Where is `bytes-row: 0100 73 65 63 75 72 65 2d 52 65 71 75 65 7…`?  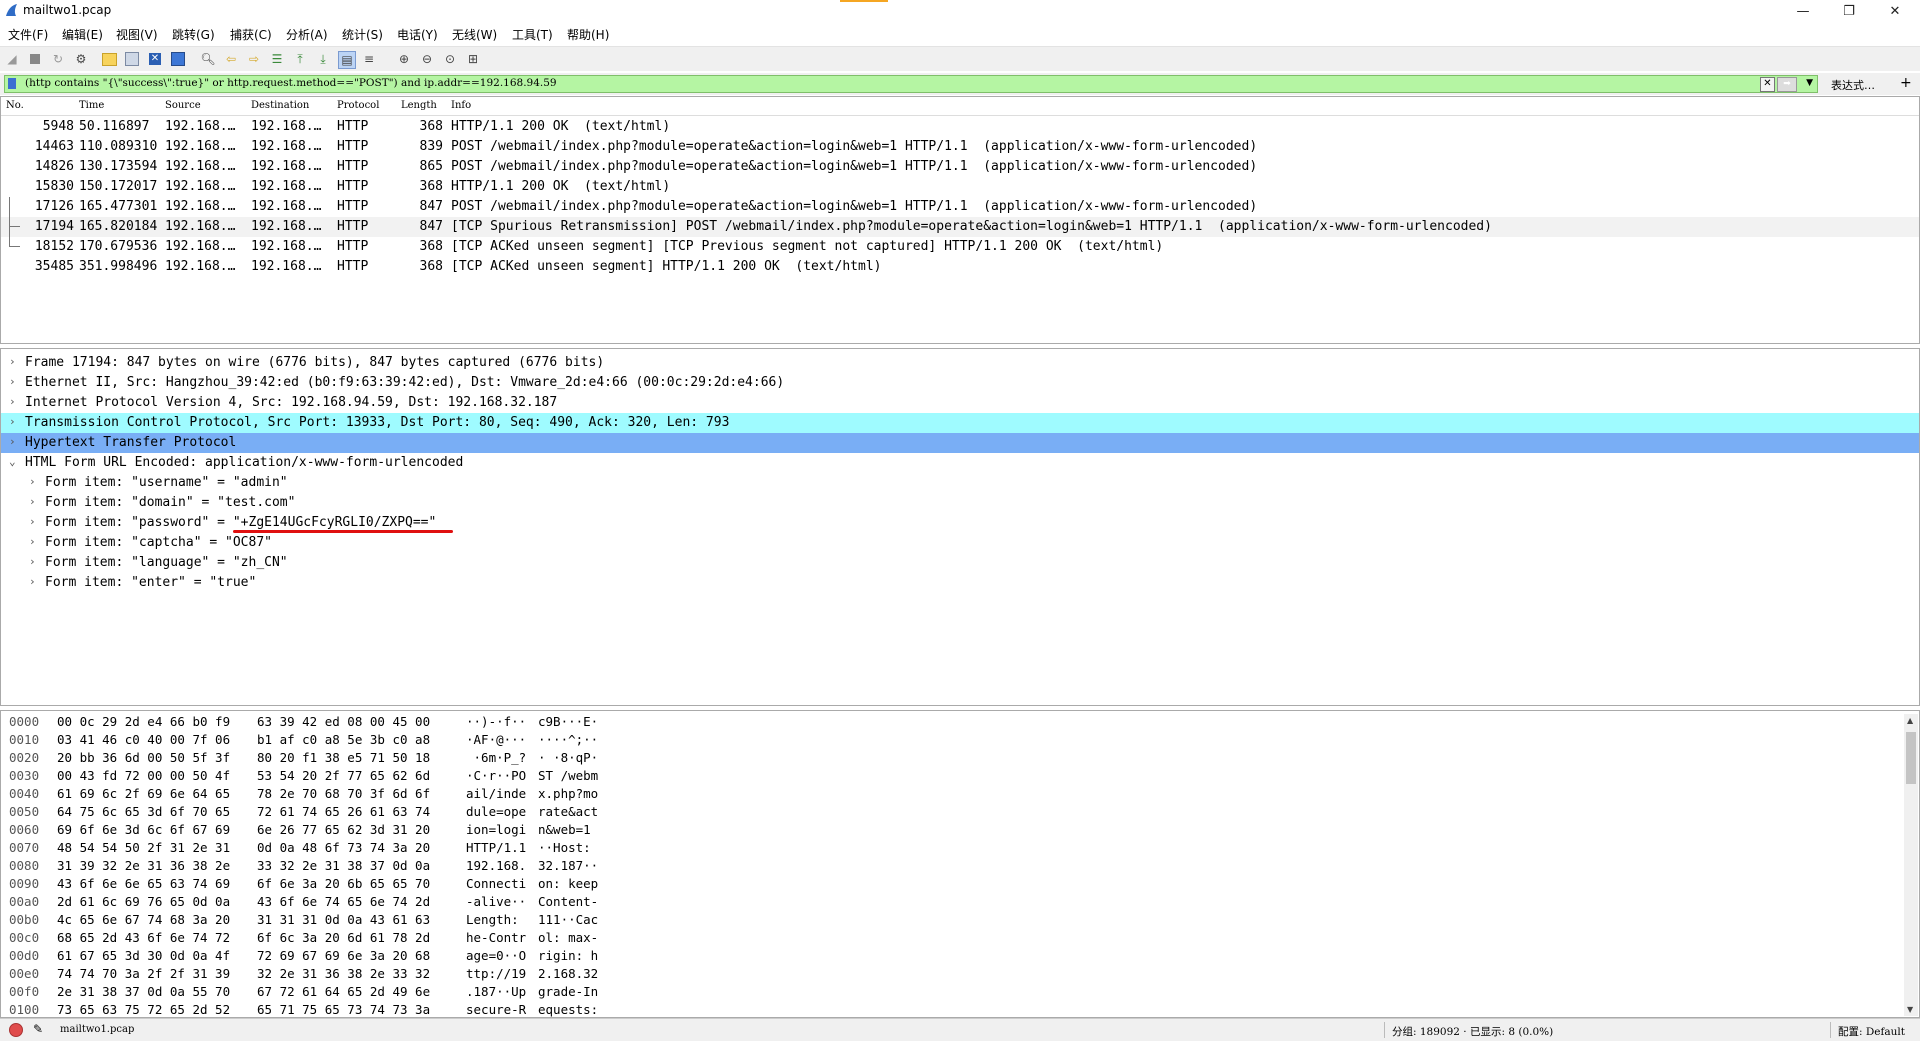 bytes-row: 0100 73 65 63 75 72 65 2d 52 65 71 75 65 7… is located at coordinates (951, 1009).